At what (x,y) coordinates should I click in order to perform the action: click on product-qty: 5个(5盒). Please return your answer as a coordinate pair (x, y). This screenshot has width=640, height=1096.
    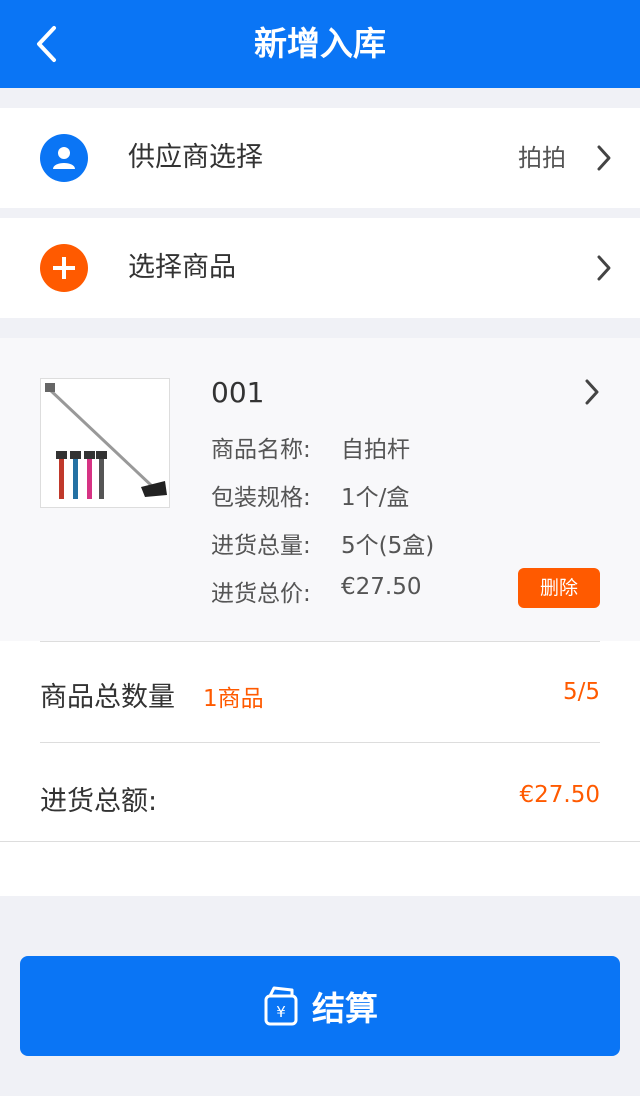
    Looking at the image, I should click on (388, 546).